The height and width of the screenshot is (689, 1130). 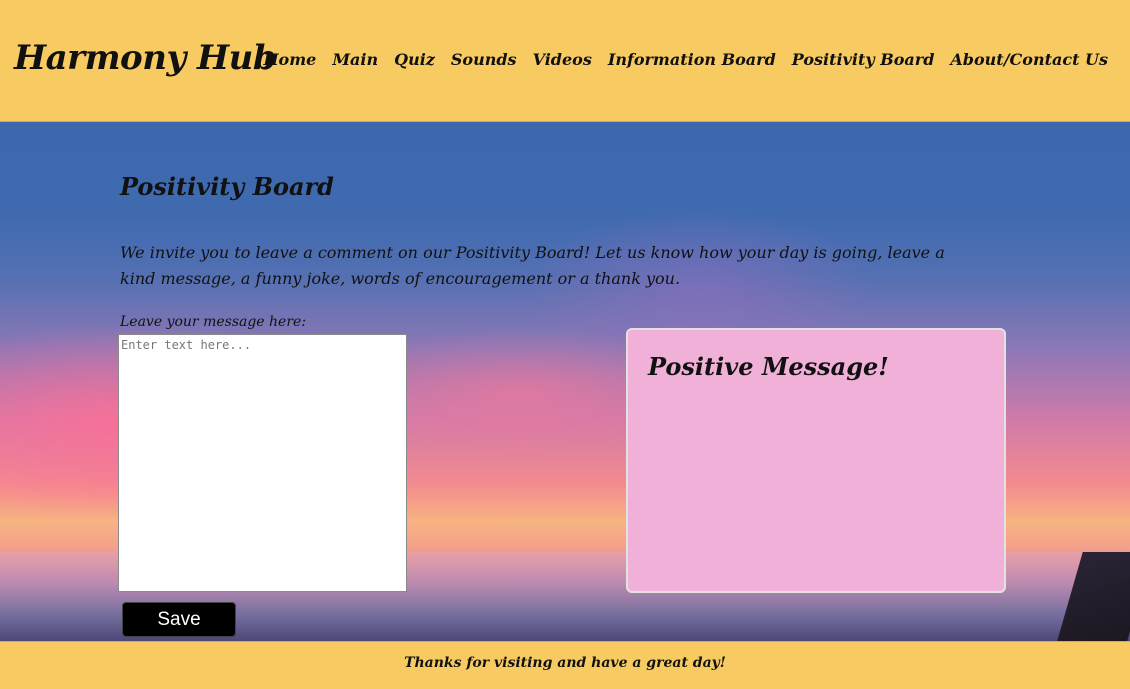 I want to click on brand-logo: Harmony Hub, so click(x=145, y=58).